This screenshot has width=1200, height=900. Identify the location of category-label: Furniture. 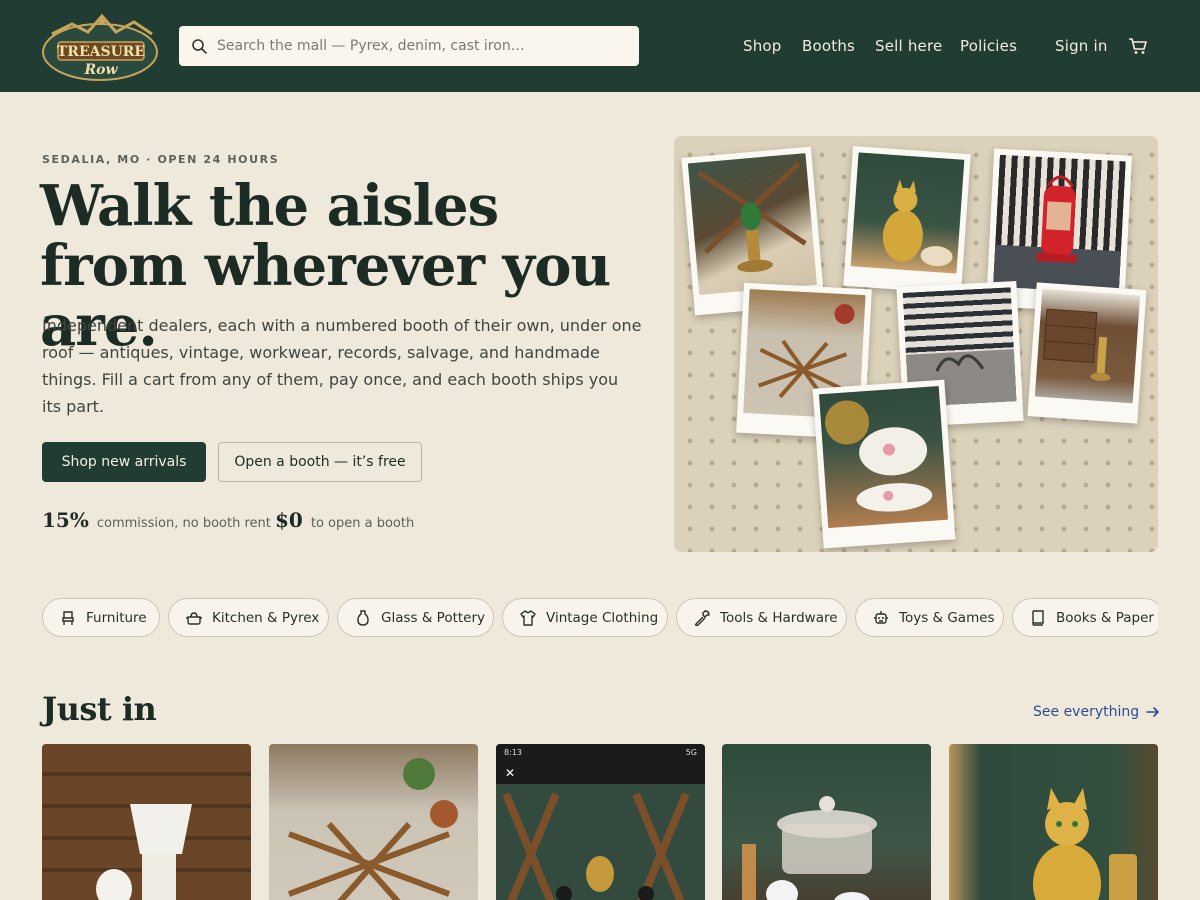
(116, 617).